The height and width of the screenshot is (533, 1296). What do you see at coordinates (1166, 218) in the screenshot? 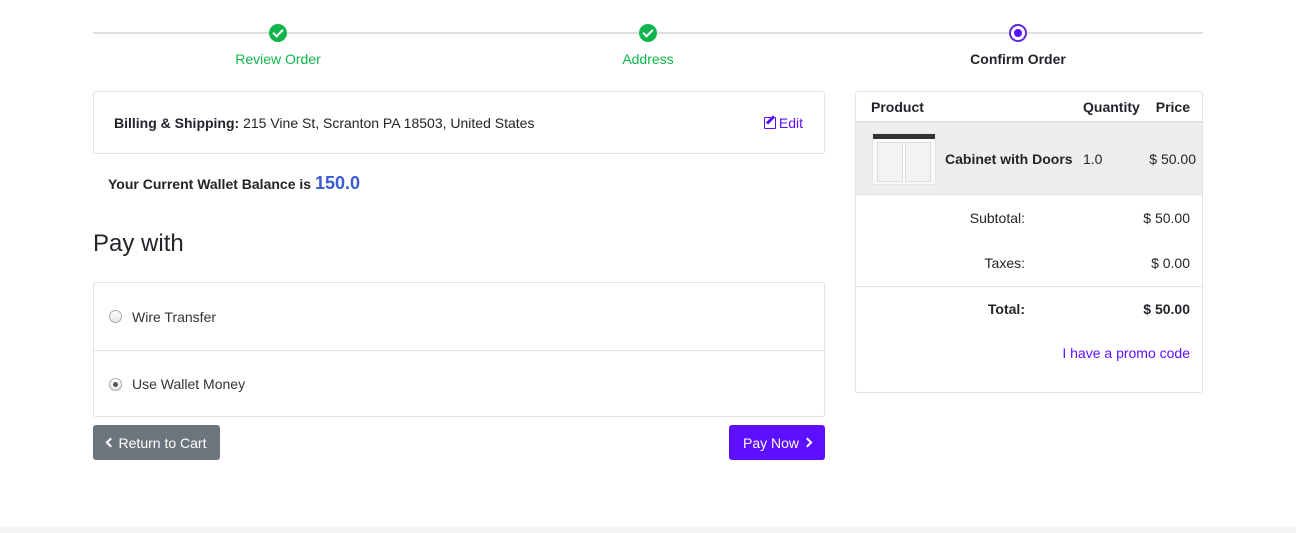
I see `subtotal-value: $ 50.00` at bounding box center [1166, 218].